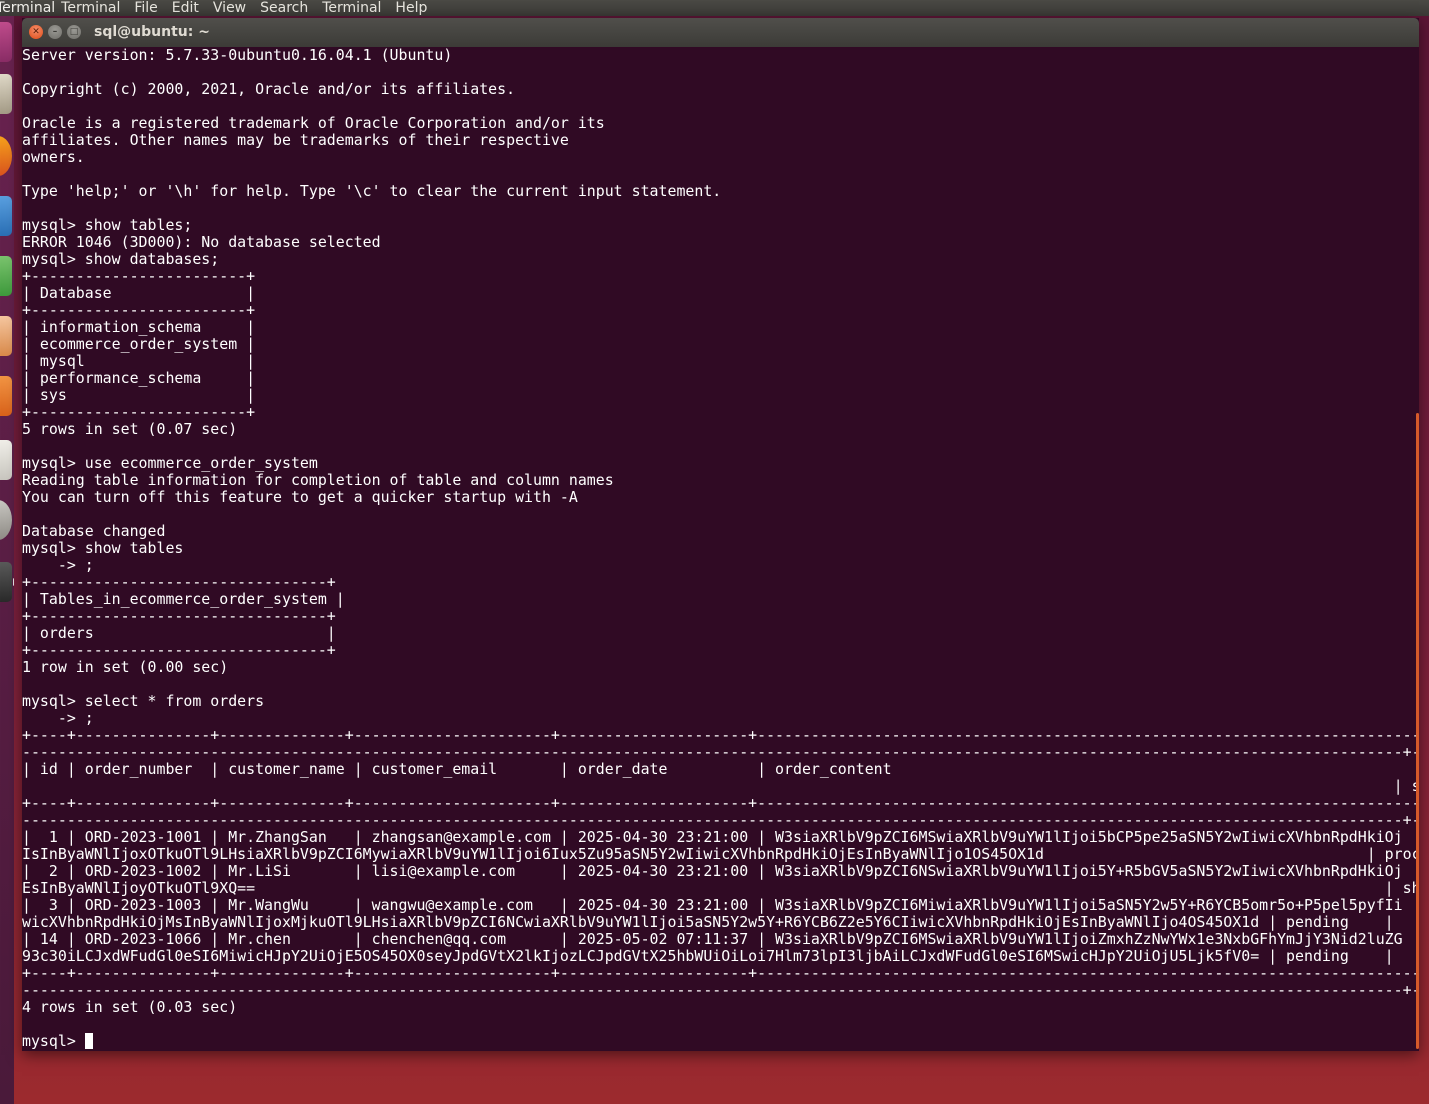 This screenshot has height=1104, width=1429. Describe the element at coordinates (28, 8) in the screenshot. I see `active-app-name: Terminal` at that location.